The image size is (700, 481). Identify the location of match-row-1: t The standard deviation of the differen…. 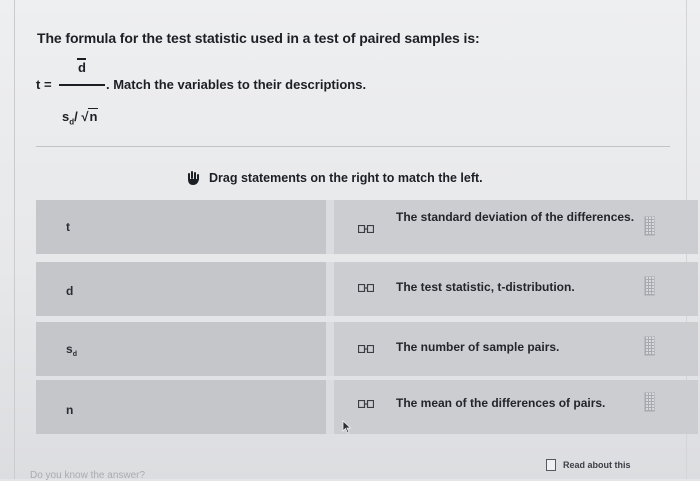
(367, 227).